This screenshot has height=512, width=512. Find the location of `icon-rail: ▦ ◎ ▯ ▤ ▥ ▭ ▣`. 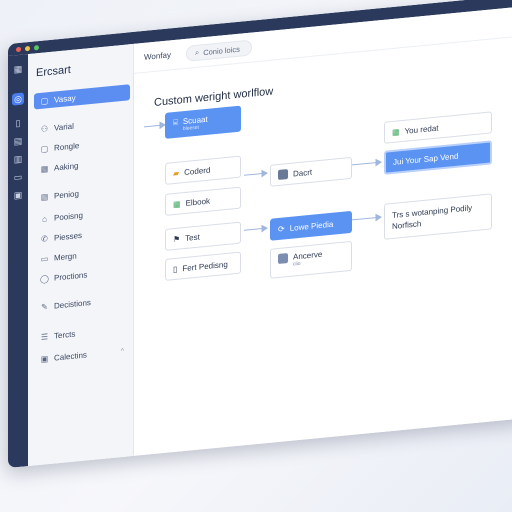

icon-rail: ▦ ◎ ▯ ▤ ▥ ▭ ▣ is located at coordinates (18, 261).